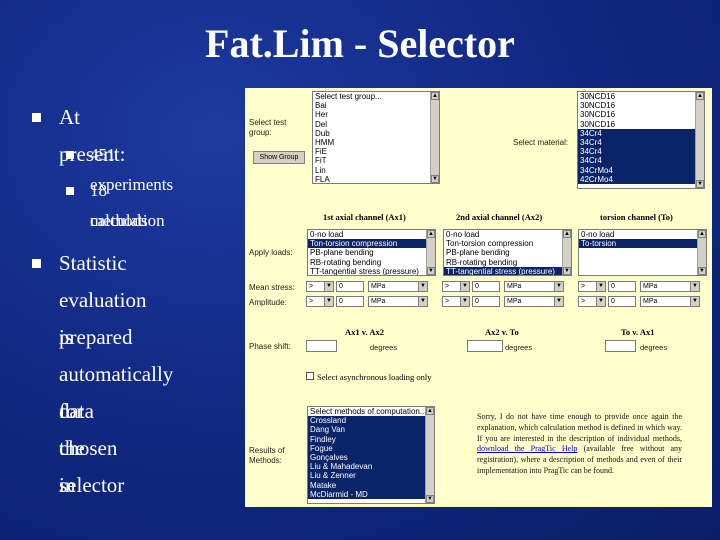  I want to click on list-option: 42CrMo4, so click(641, 179).